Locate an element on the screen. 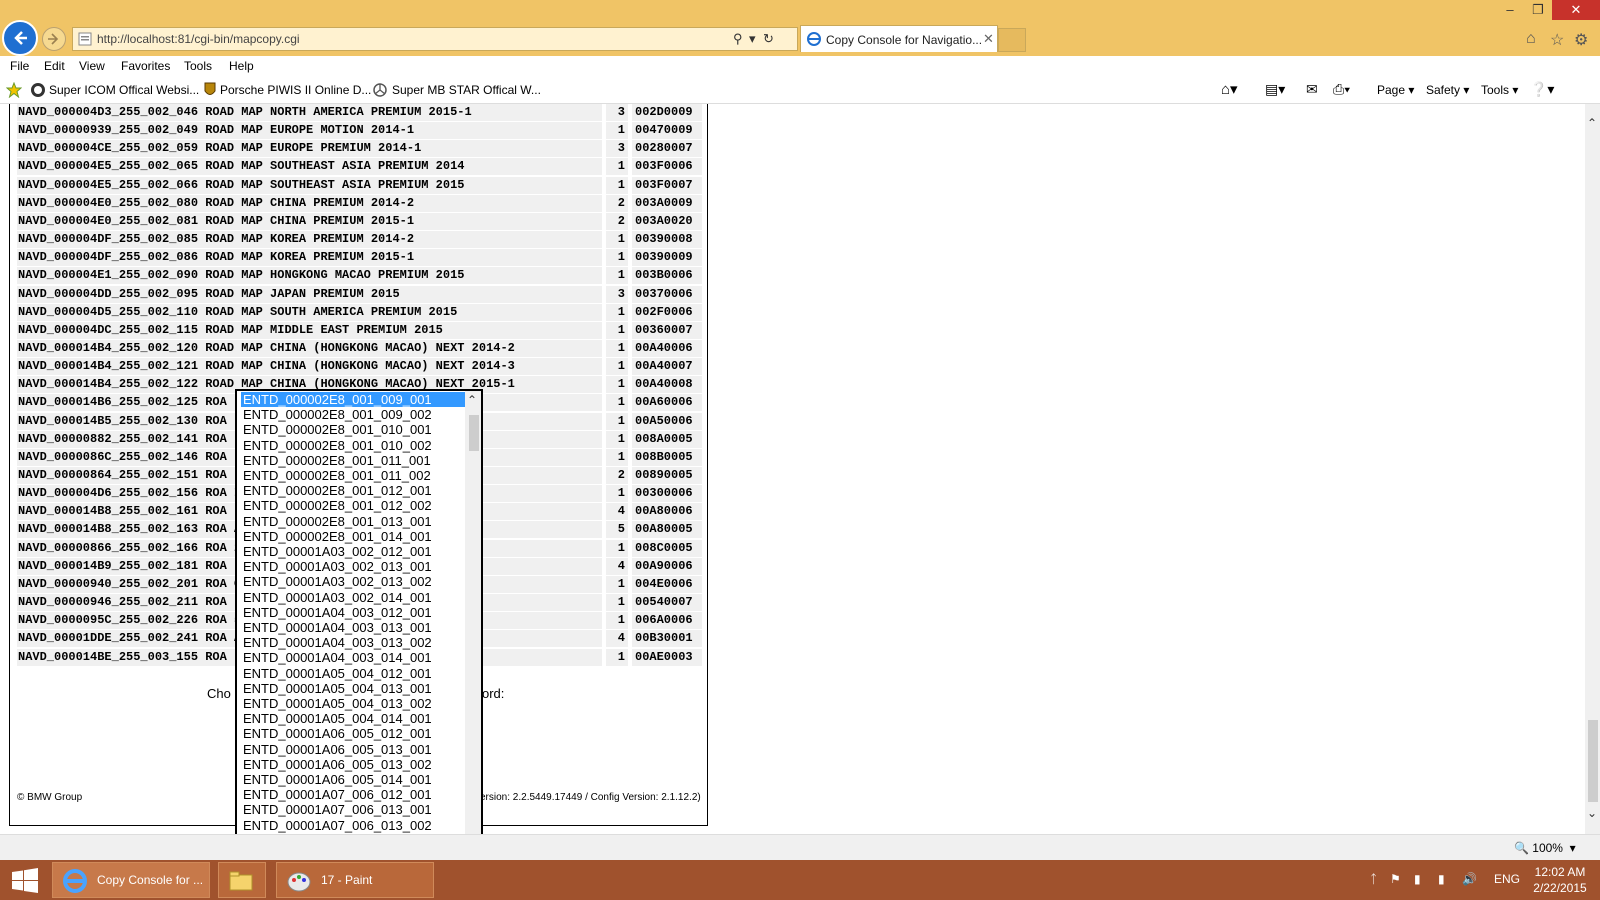 The width and height of the screenshot is (1600, 900). minimize-button: – is located at coordinates (1510, 10).